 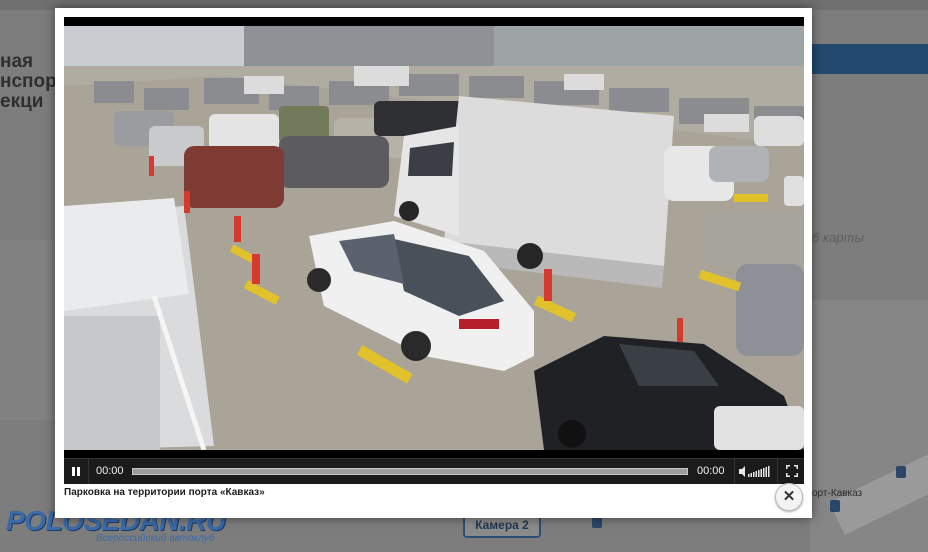 I want to click on close-icon: ✕, so click(x=789, y=496).